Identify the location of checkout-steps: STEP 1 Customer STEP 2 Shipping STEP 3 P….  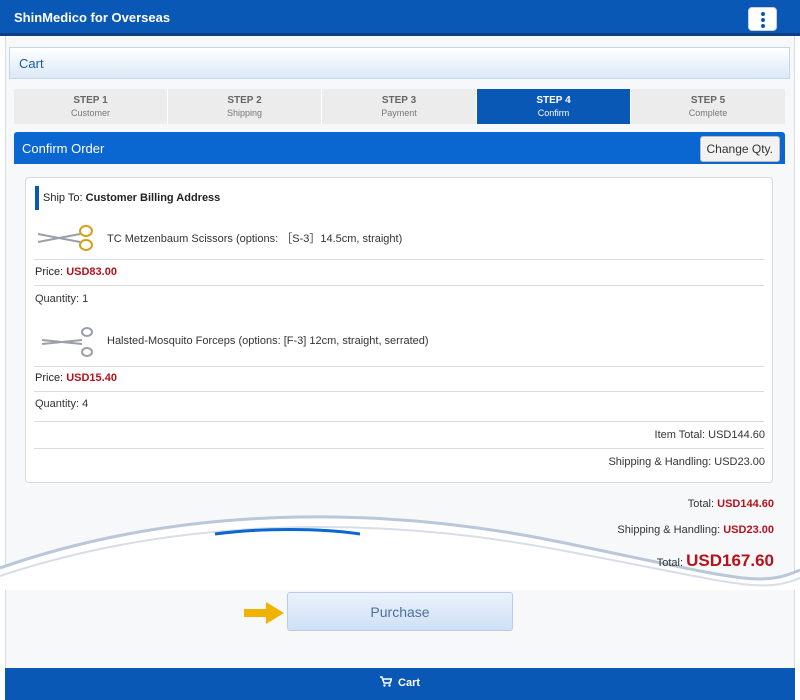
(399, 106).